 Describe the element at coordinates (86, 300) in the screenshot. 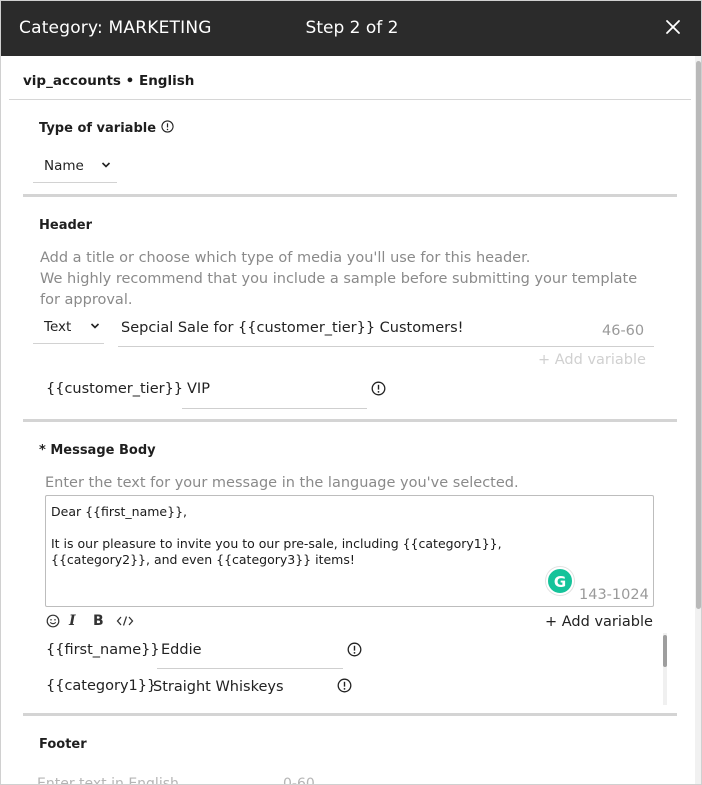

I see `header-hint-line: for approval.` at that location.